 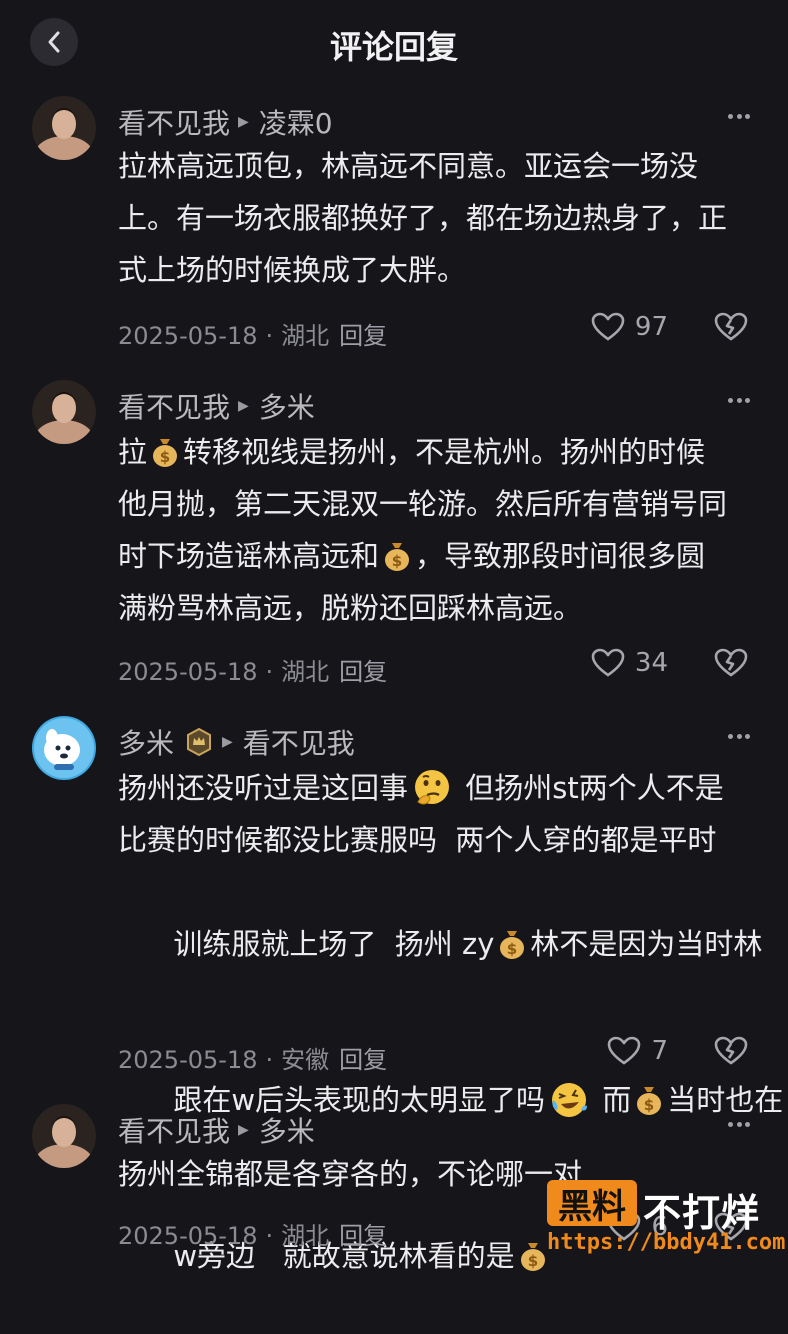 What do you see at coordinates (666, 1242) in the screenshot?
I see `watermark-url: https://bbdy41.com` at bounding box center [666, 1242].